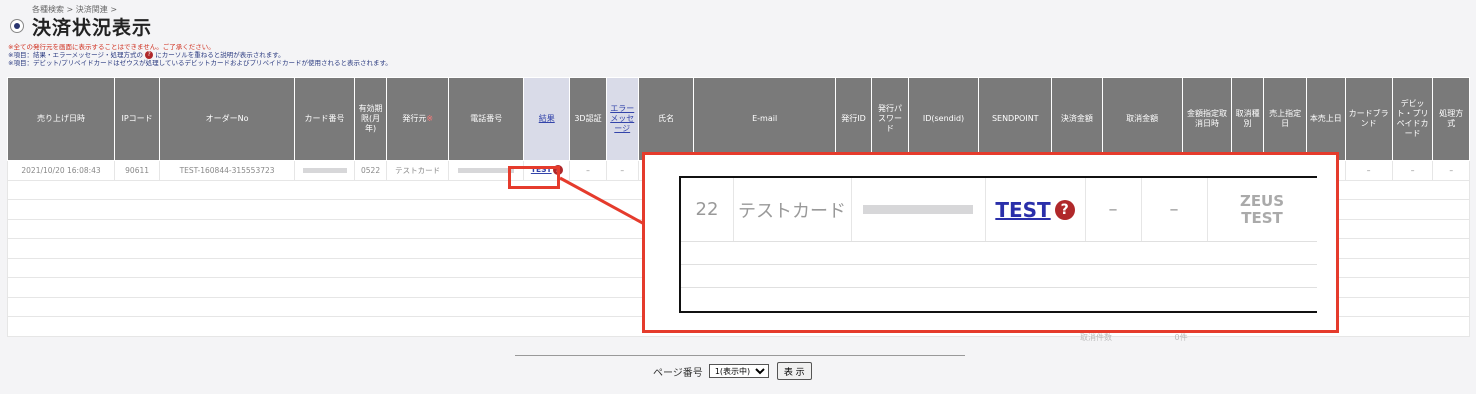 This screenshot has width=1476, height=394. I want to click on col-header-label: カード番号, so click(324, 118).